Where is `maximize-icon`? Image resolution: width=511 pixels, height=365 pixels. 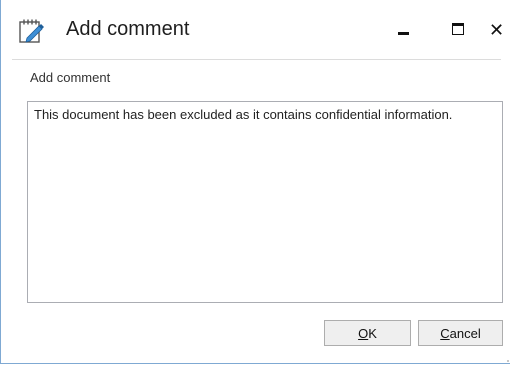 maximize-icon is located at coordinates (458, 29).